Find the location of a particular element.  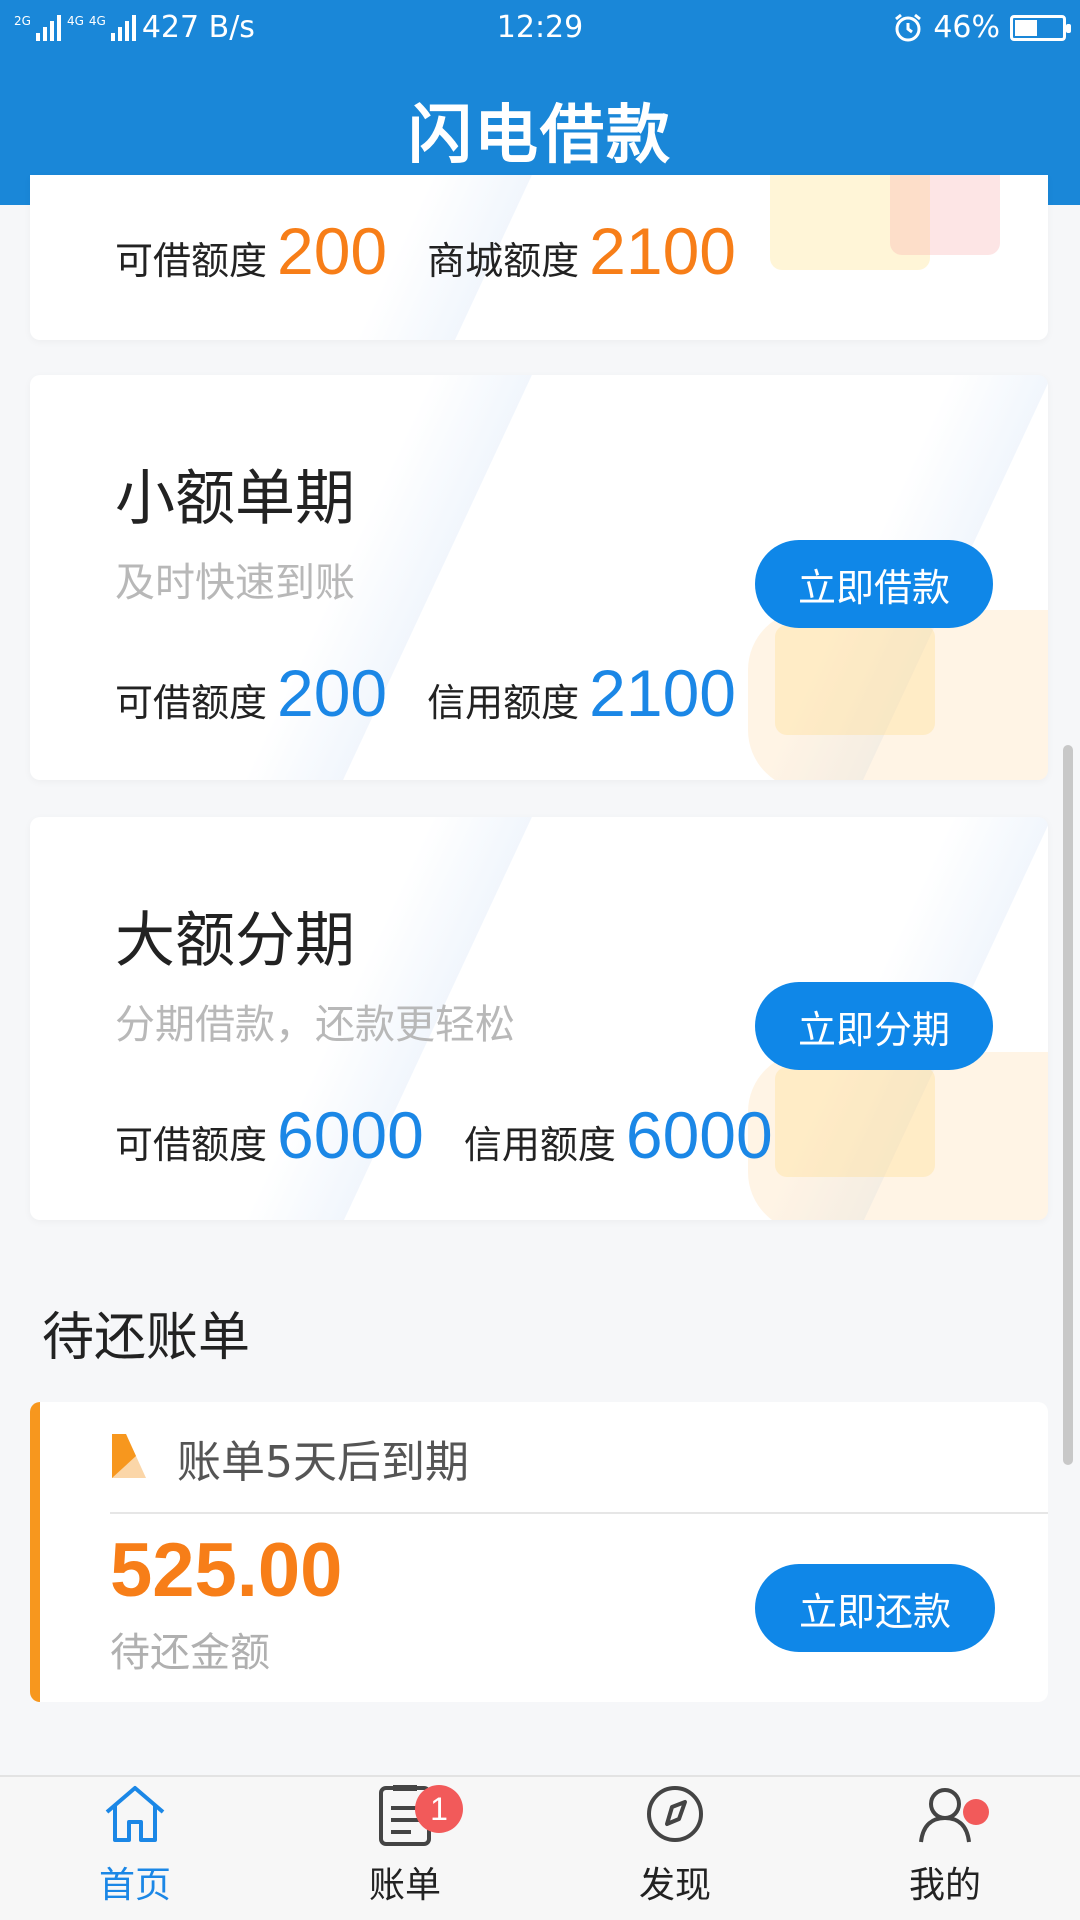

flag-icon is located at coordinates (129, 1456).